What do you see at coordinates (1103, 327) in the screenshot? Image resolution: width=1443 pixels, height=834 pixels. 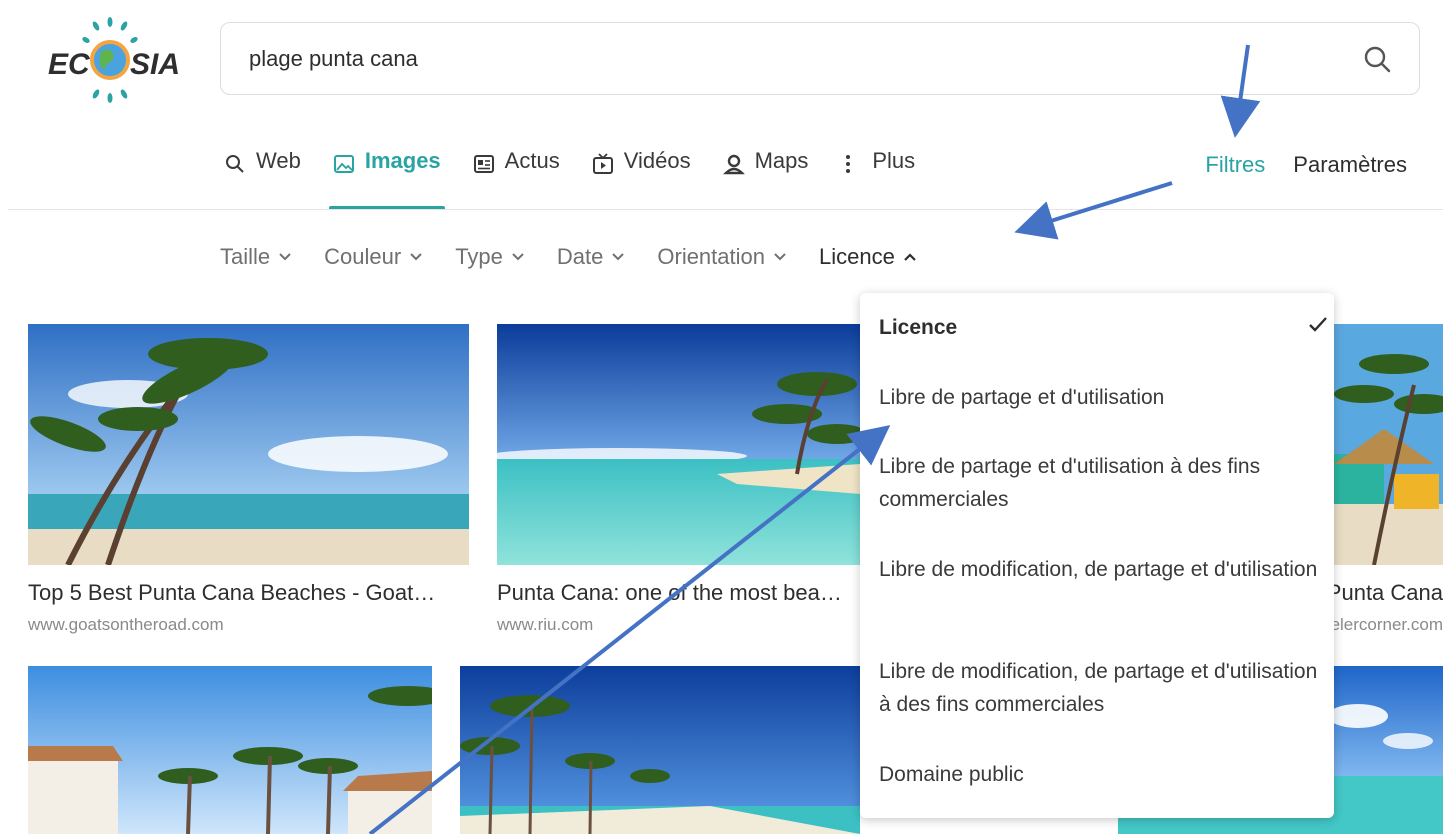 I see `licence-dropdown-title: Licence` at bounding box center [1103, 327].